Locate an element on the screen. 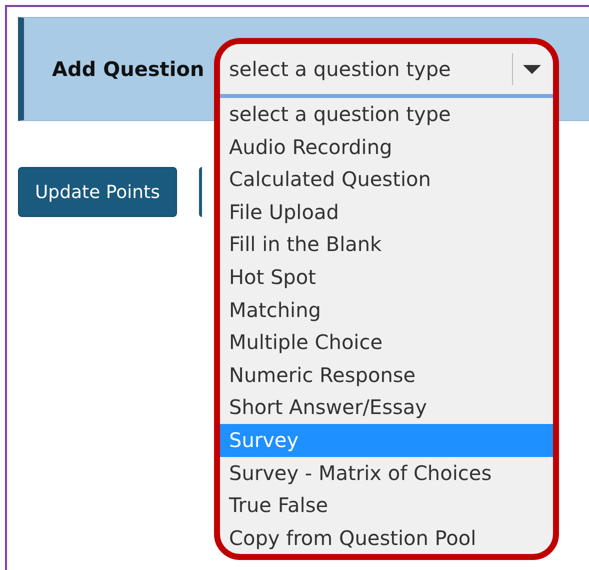  dropdown-option: Copy from Question Pool is located at coordinates (386, 538).